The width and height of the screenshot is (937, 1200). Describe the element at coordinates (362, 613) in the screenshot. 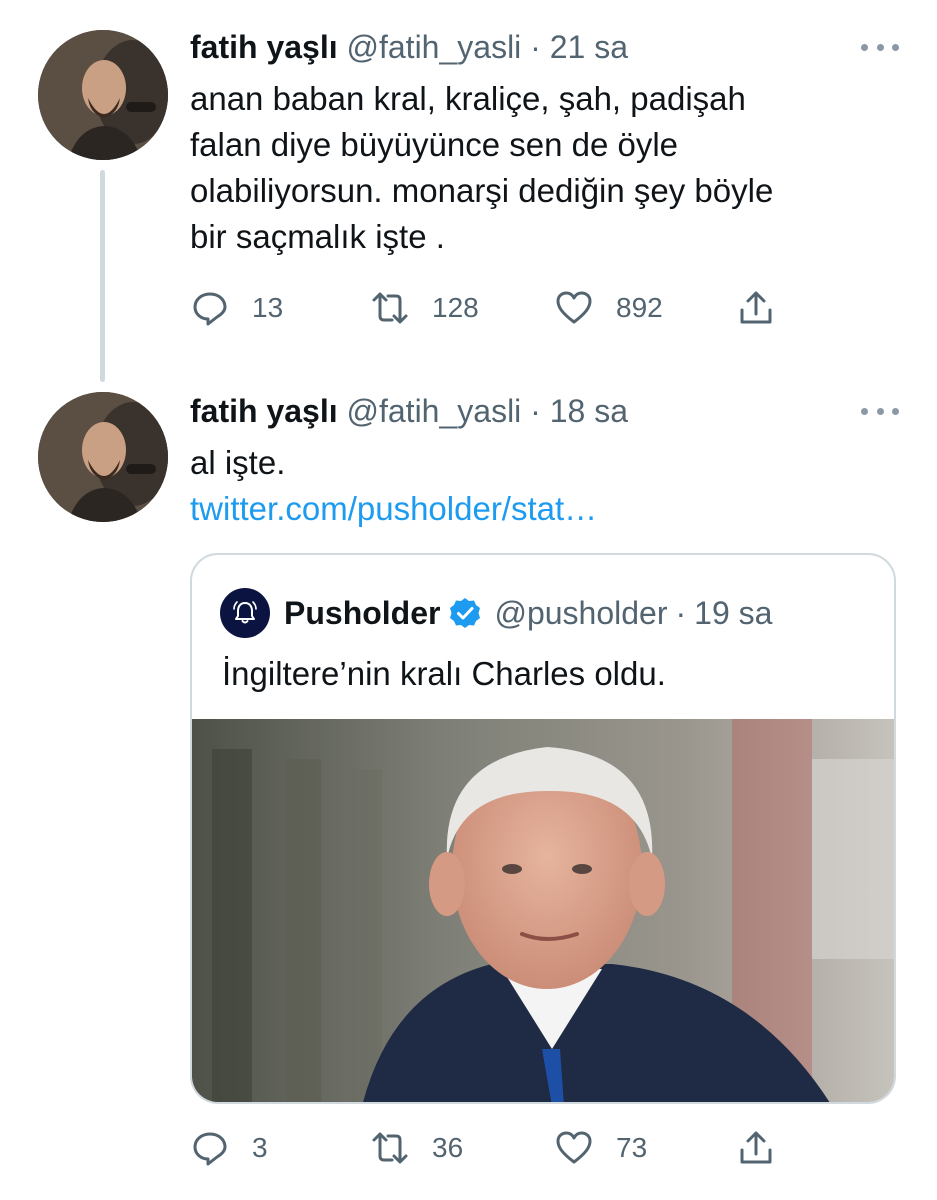

I see `quoted-author-name: Pusholder` at that location.